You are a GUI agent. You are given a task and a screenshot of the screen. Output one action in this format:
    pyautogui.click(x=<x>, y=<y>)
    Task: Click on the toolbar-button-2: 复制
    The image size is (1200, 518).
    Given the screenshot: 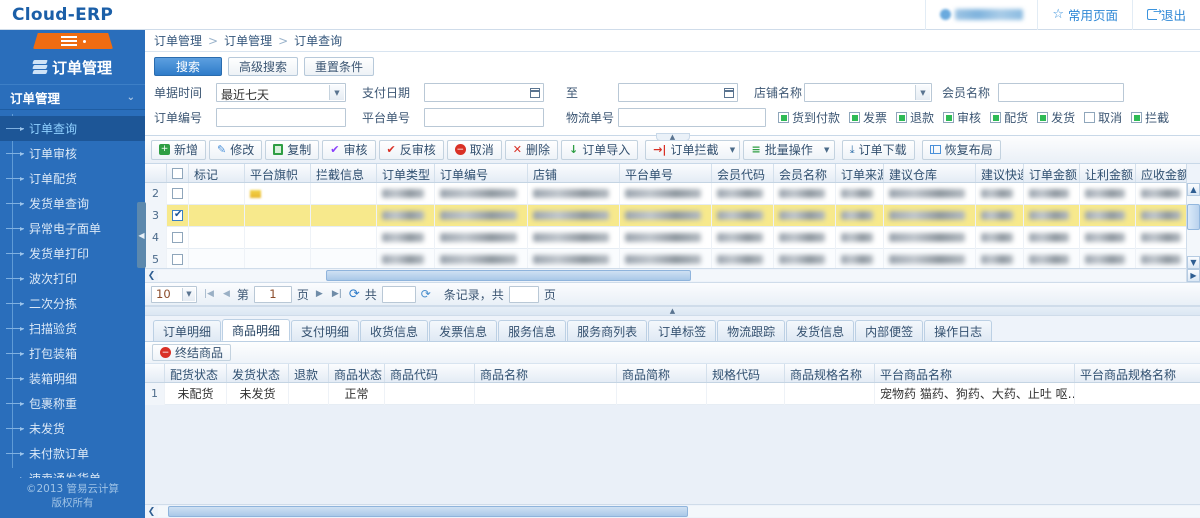 What is the action you would take?
    pyautogui.click(x=292, y=149)
    